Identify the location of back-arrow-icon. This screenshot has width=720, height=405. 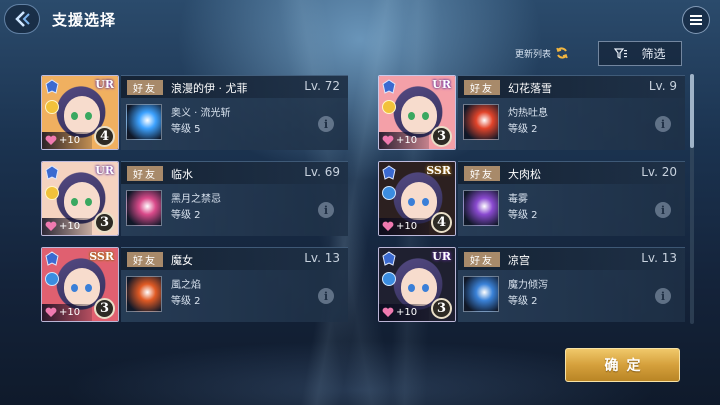
(22, 19).